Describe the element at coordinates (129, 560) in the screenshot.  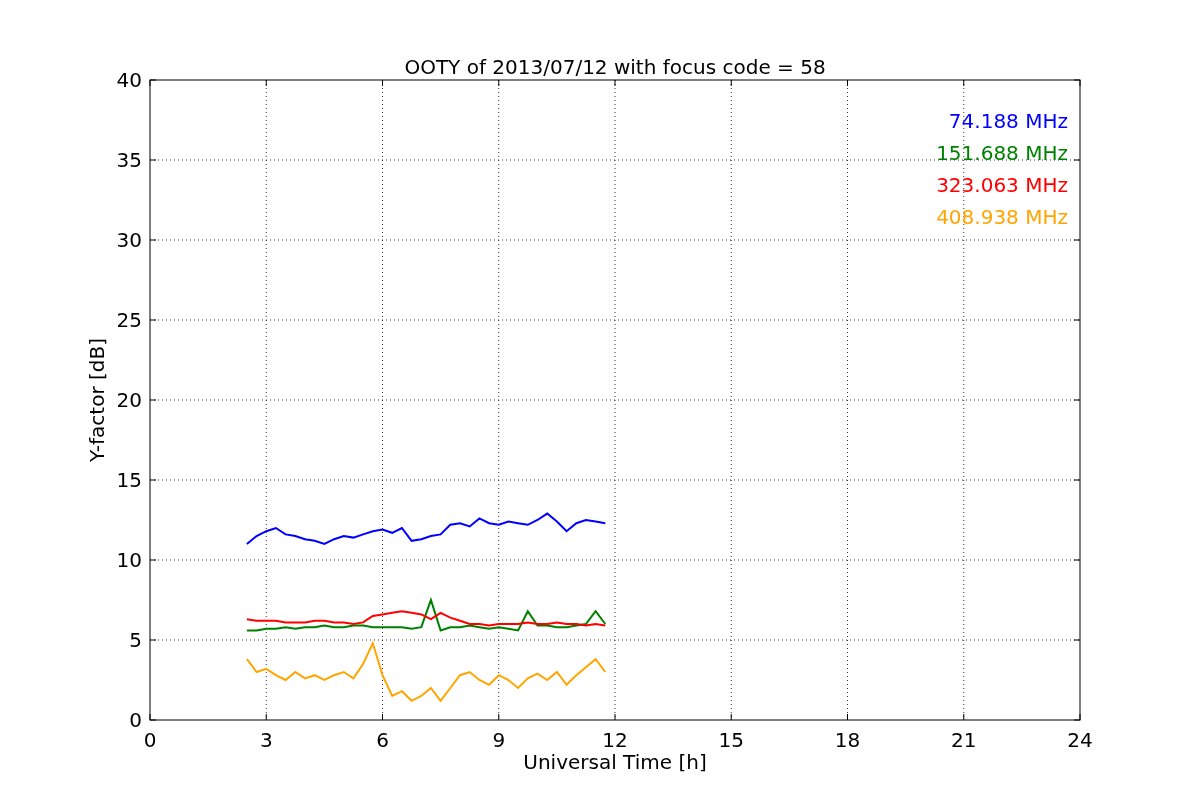
I see `y-tick-label: 10` at that location.